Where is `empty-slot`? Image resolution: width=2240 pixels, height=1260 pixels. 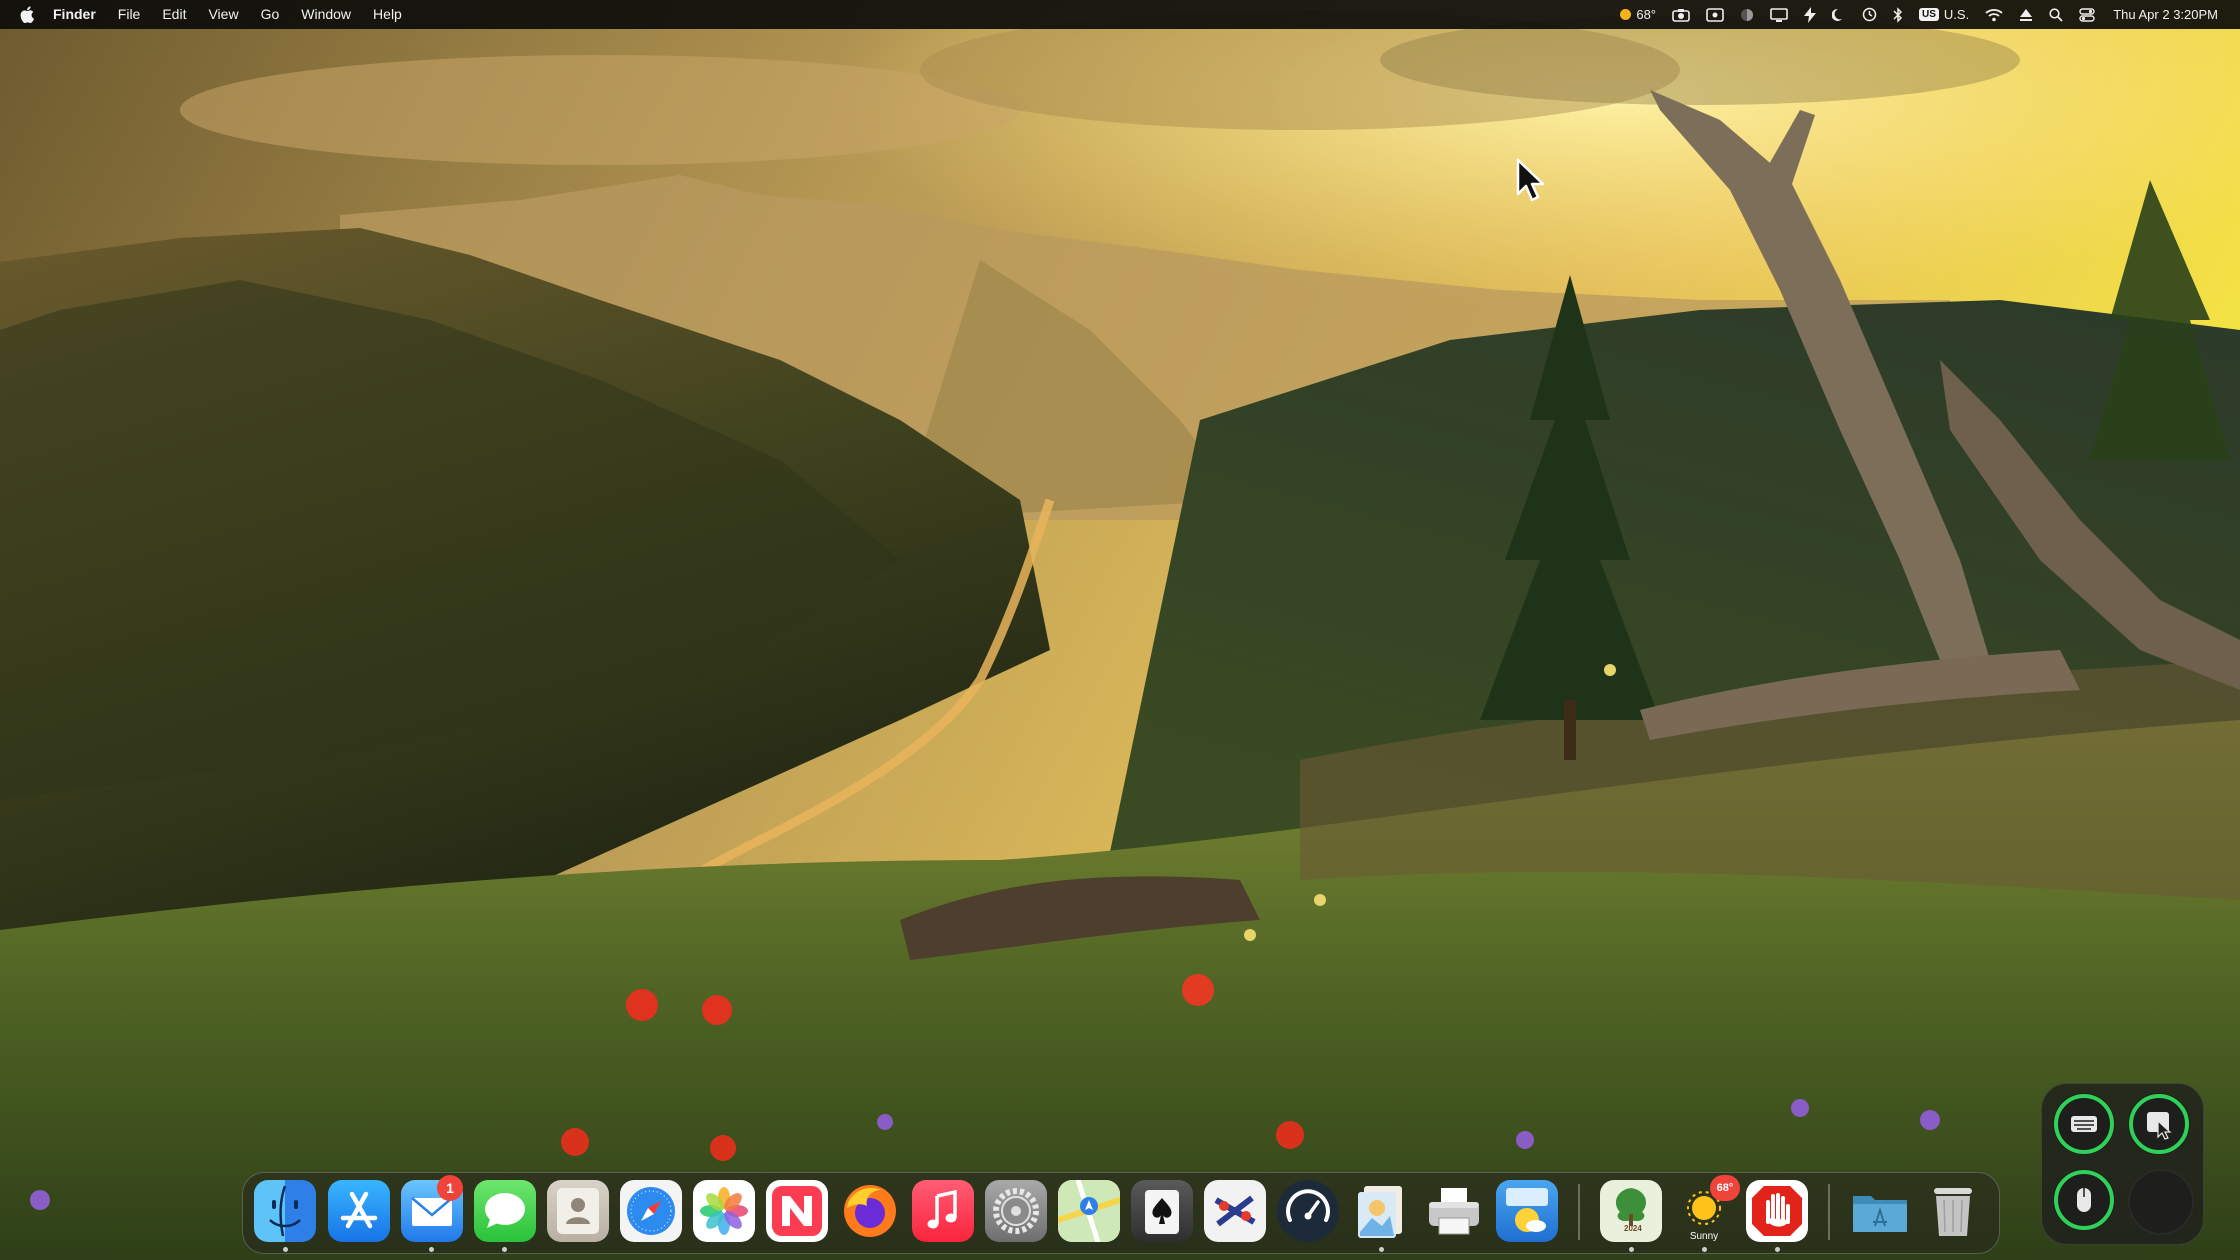 empty-slot is located at coordinates (2161, 1202).